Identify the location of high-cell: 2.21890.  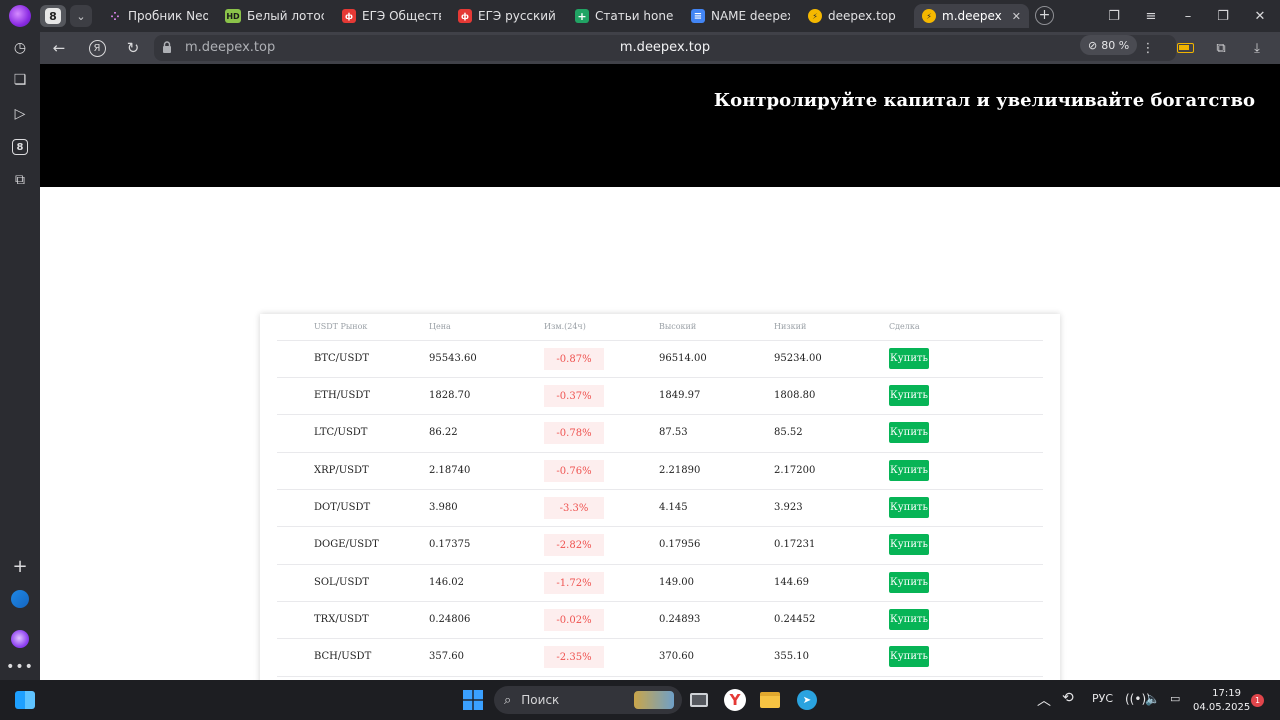
(680, 470).